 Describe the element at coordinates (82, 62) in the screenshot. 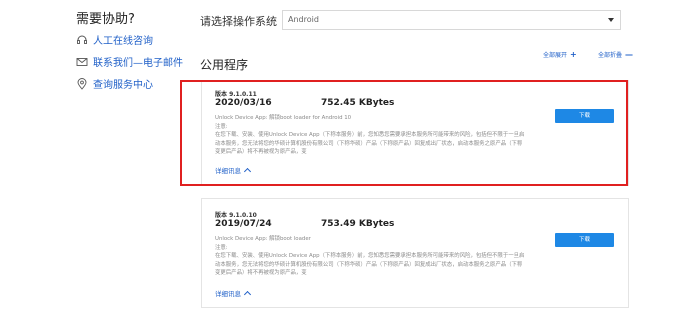

I see `mail-icon` at that location.